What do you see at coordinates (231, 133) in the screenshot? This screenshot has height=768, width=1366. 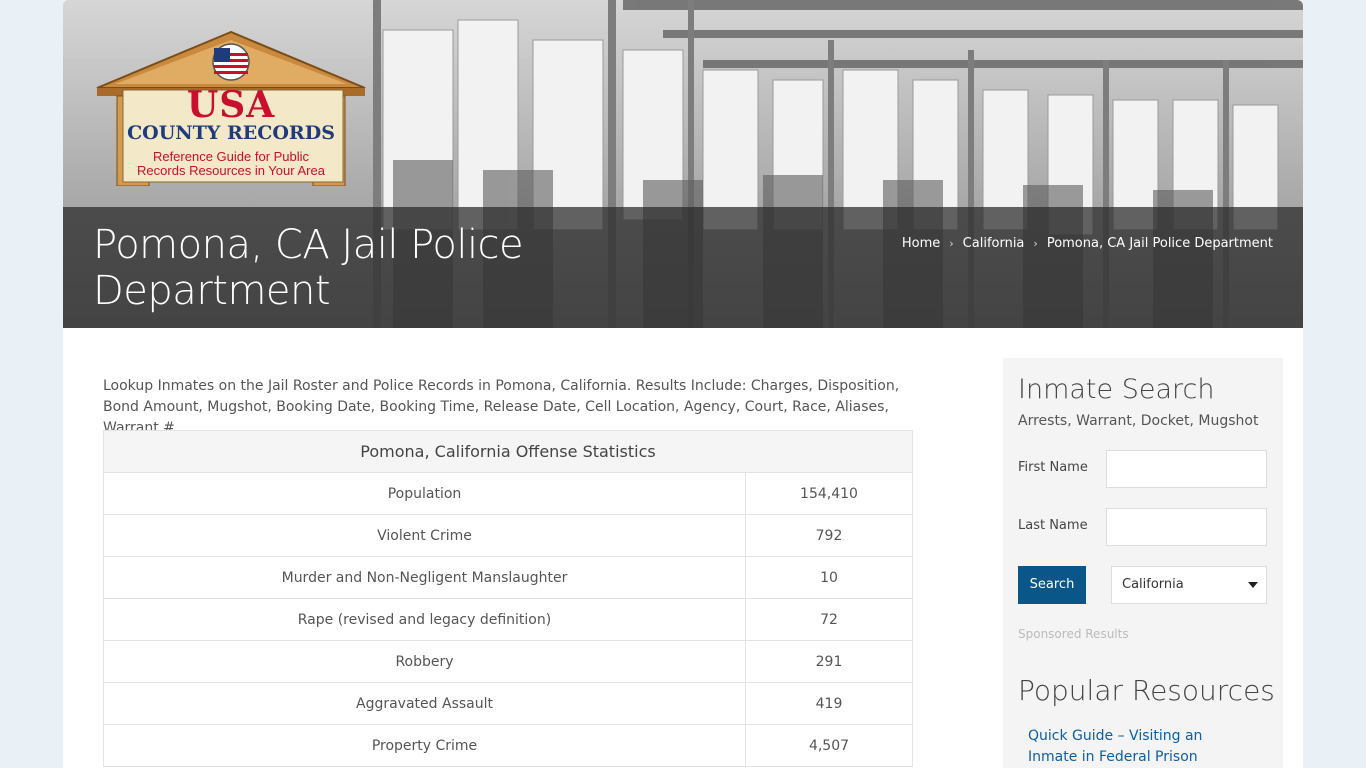 I see `logo-county-records-text: COUNTY RECORDS` at bounding box center [231, 133].